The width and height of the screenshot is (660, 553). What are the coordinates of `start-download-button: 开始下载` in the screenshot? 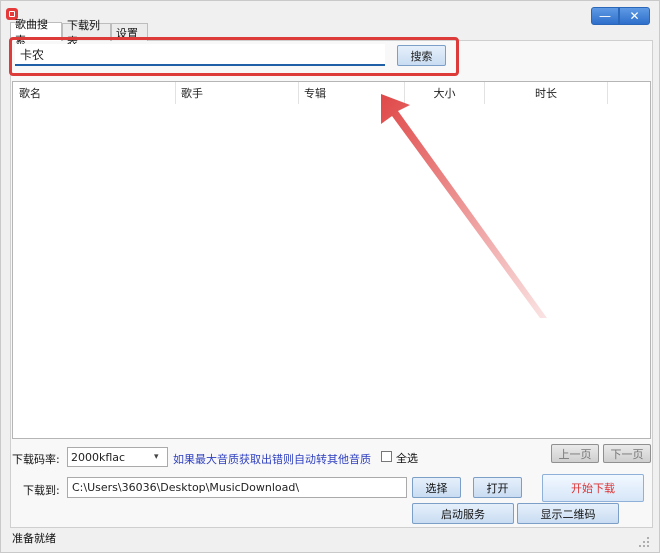 It's located at (593, 488).